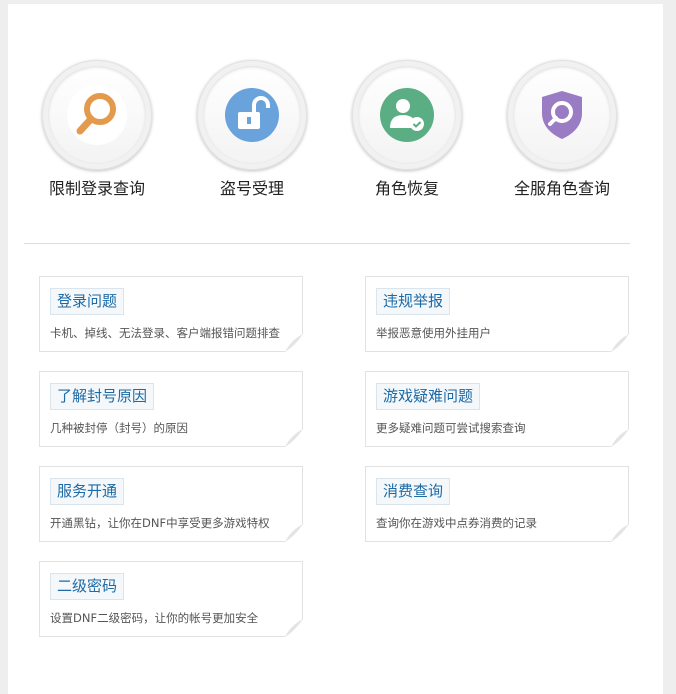  Describe the element at coordinates (252, 115) in the screenshot. I see `unlock-icon` at that location.